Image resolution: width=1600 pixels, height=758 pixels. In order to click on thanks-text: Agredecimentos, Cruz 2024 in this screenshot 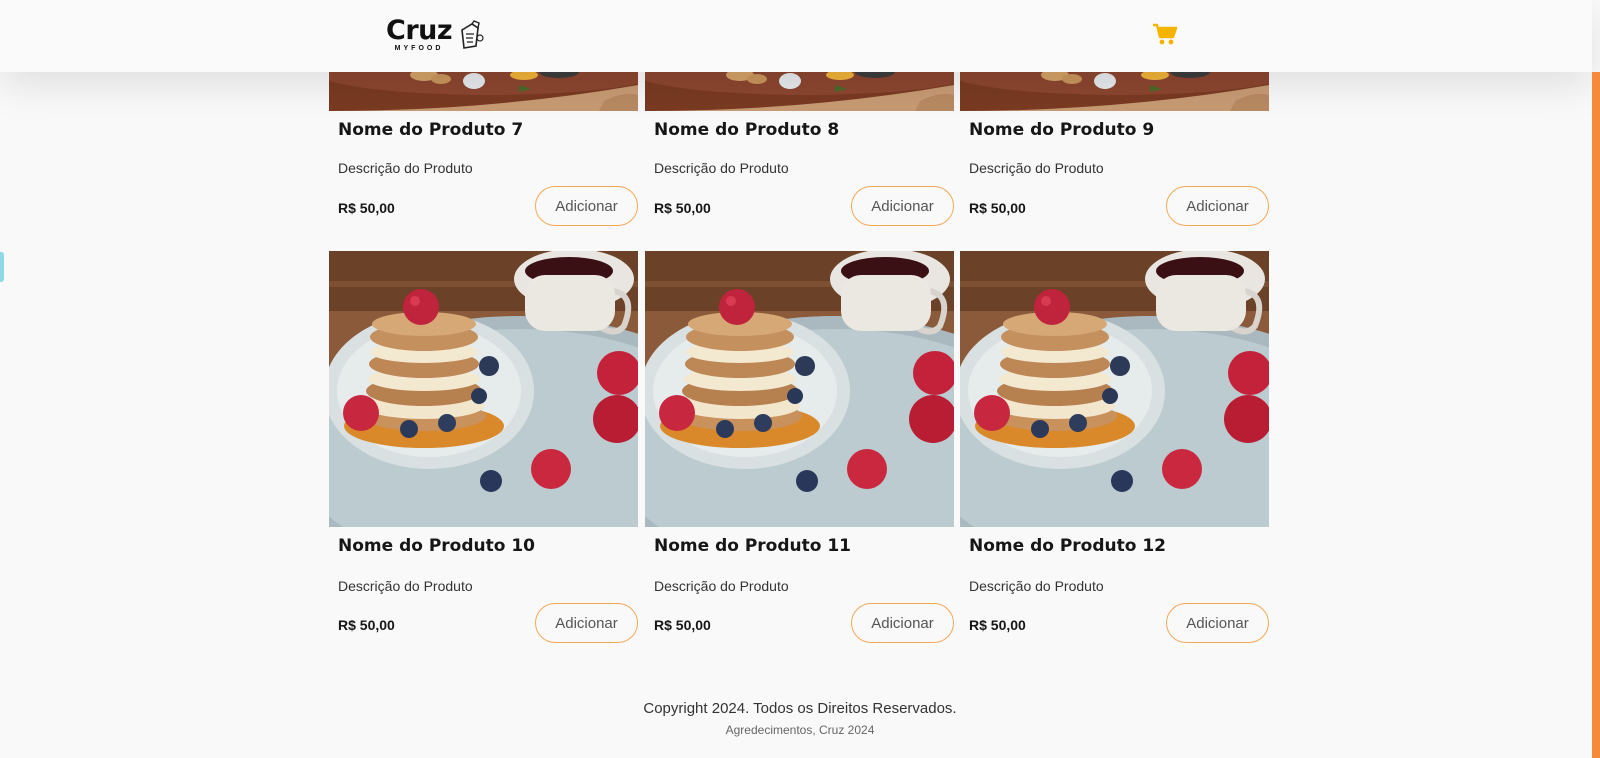, I will do `click(800, 730)`.